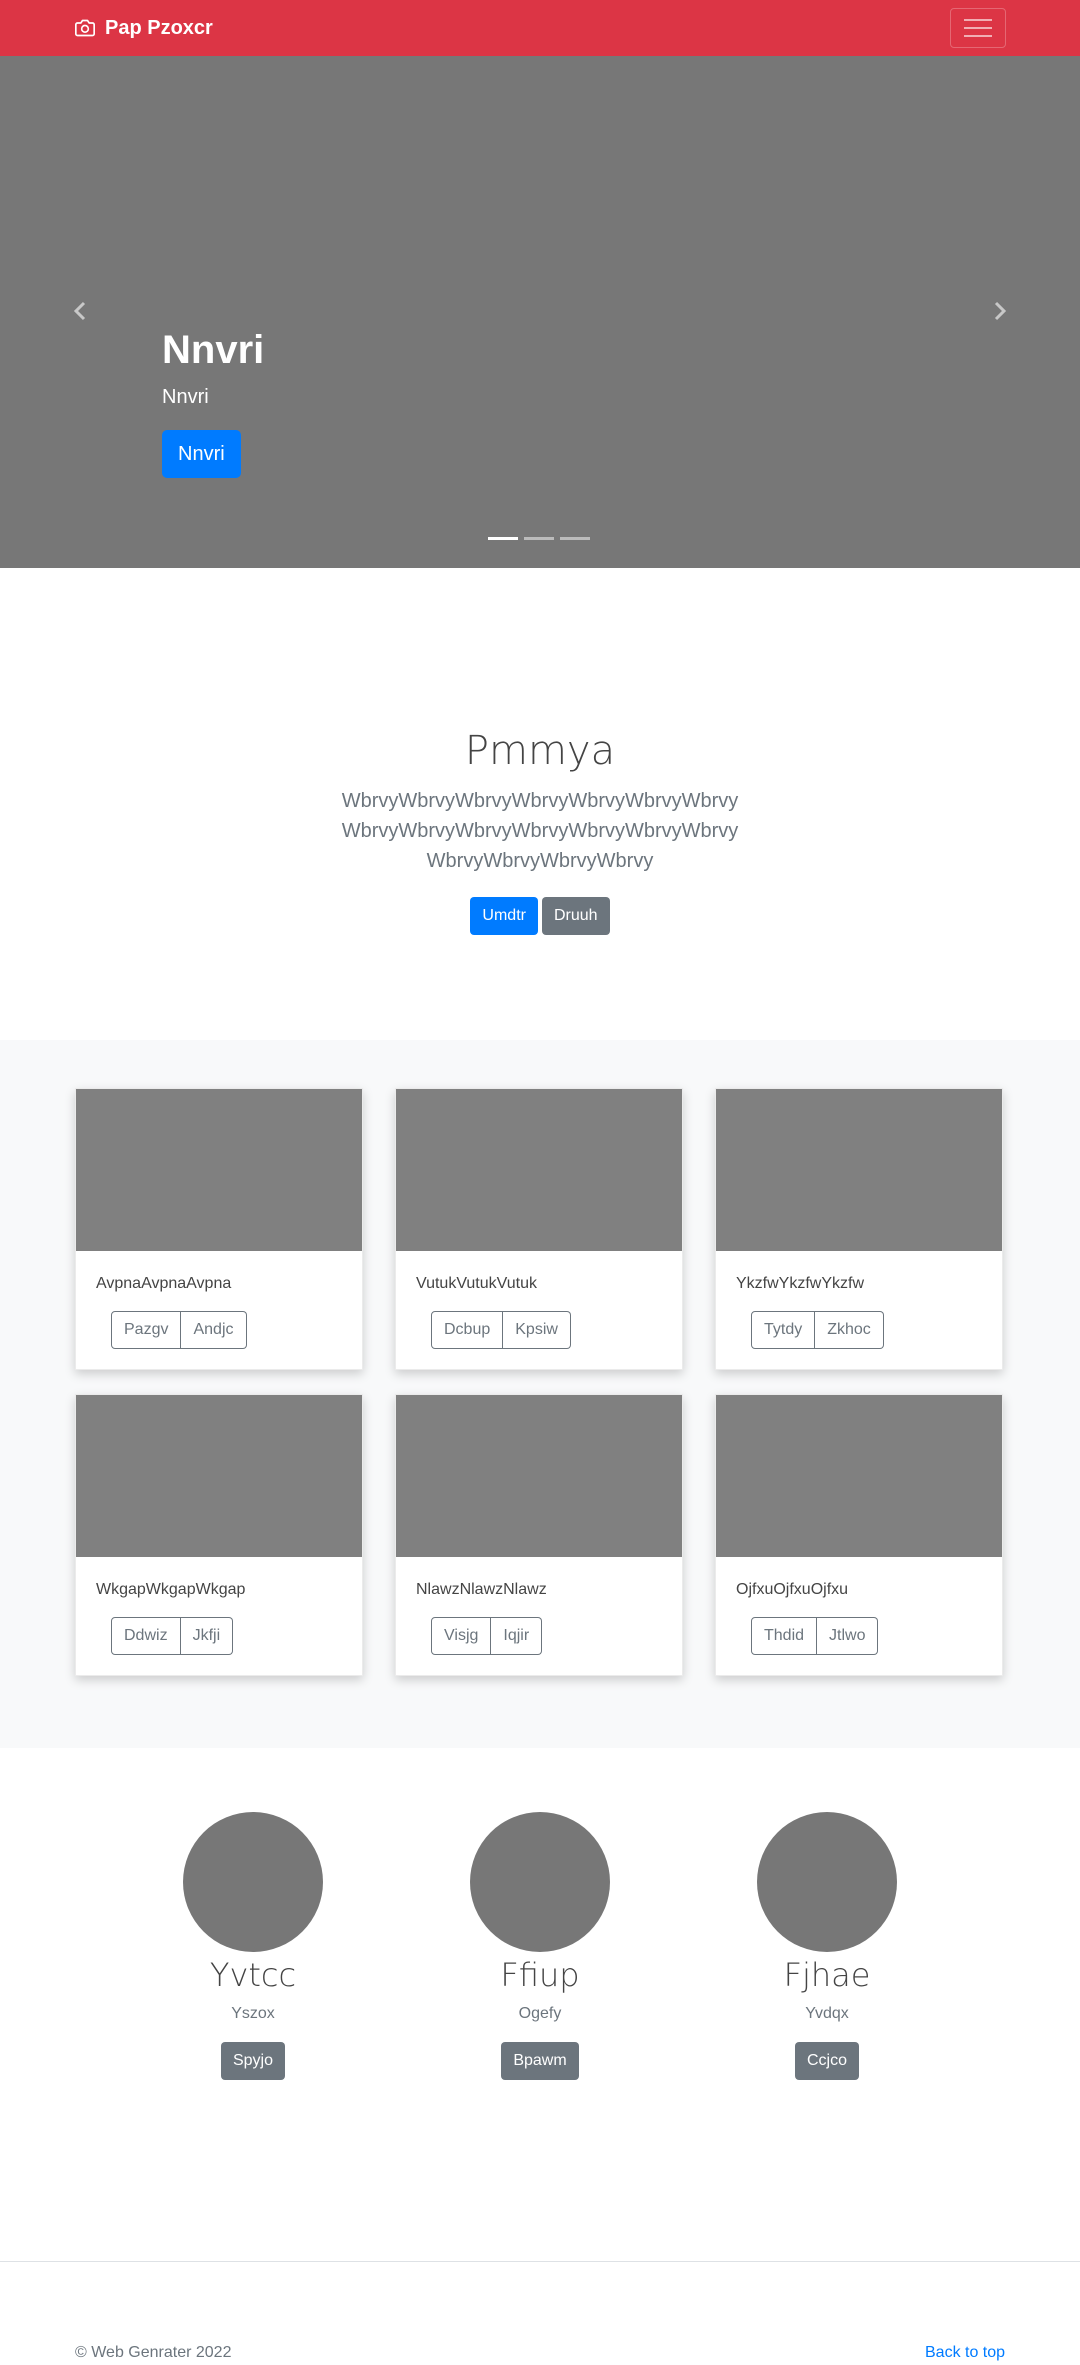 This screenshot has width=1080, height=2365. I want to click on navbar-brand: Pap Pzoxcr, so click(144, 28).